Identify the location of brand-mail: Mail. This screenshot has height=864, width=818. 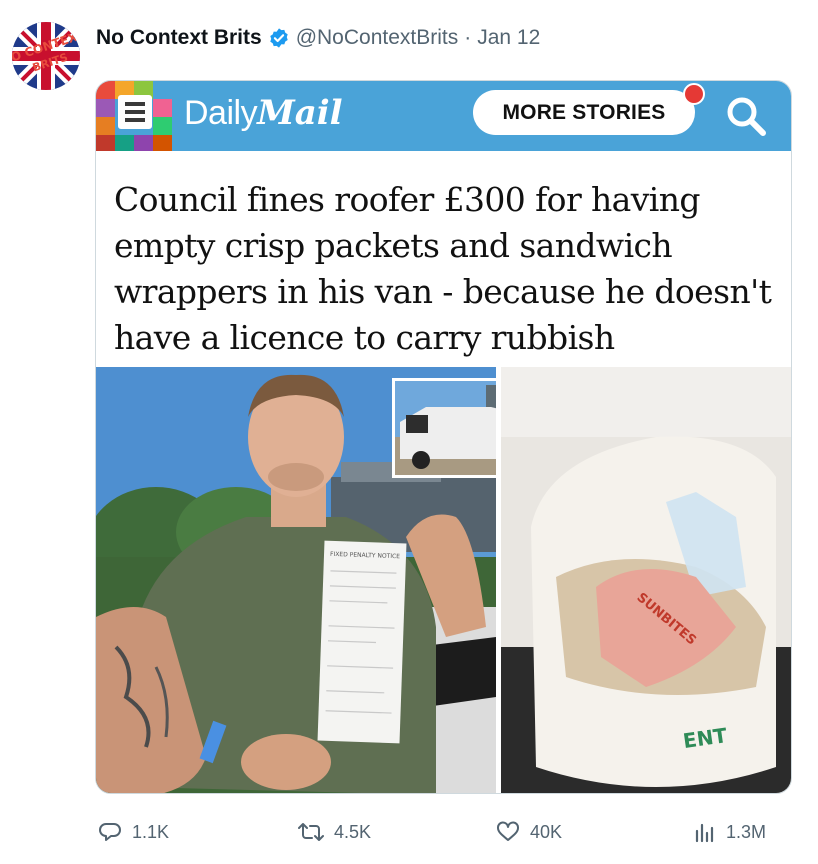
(300, 113).